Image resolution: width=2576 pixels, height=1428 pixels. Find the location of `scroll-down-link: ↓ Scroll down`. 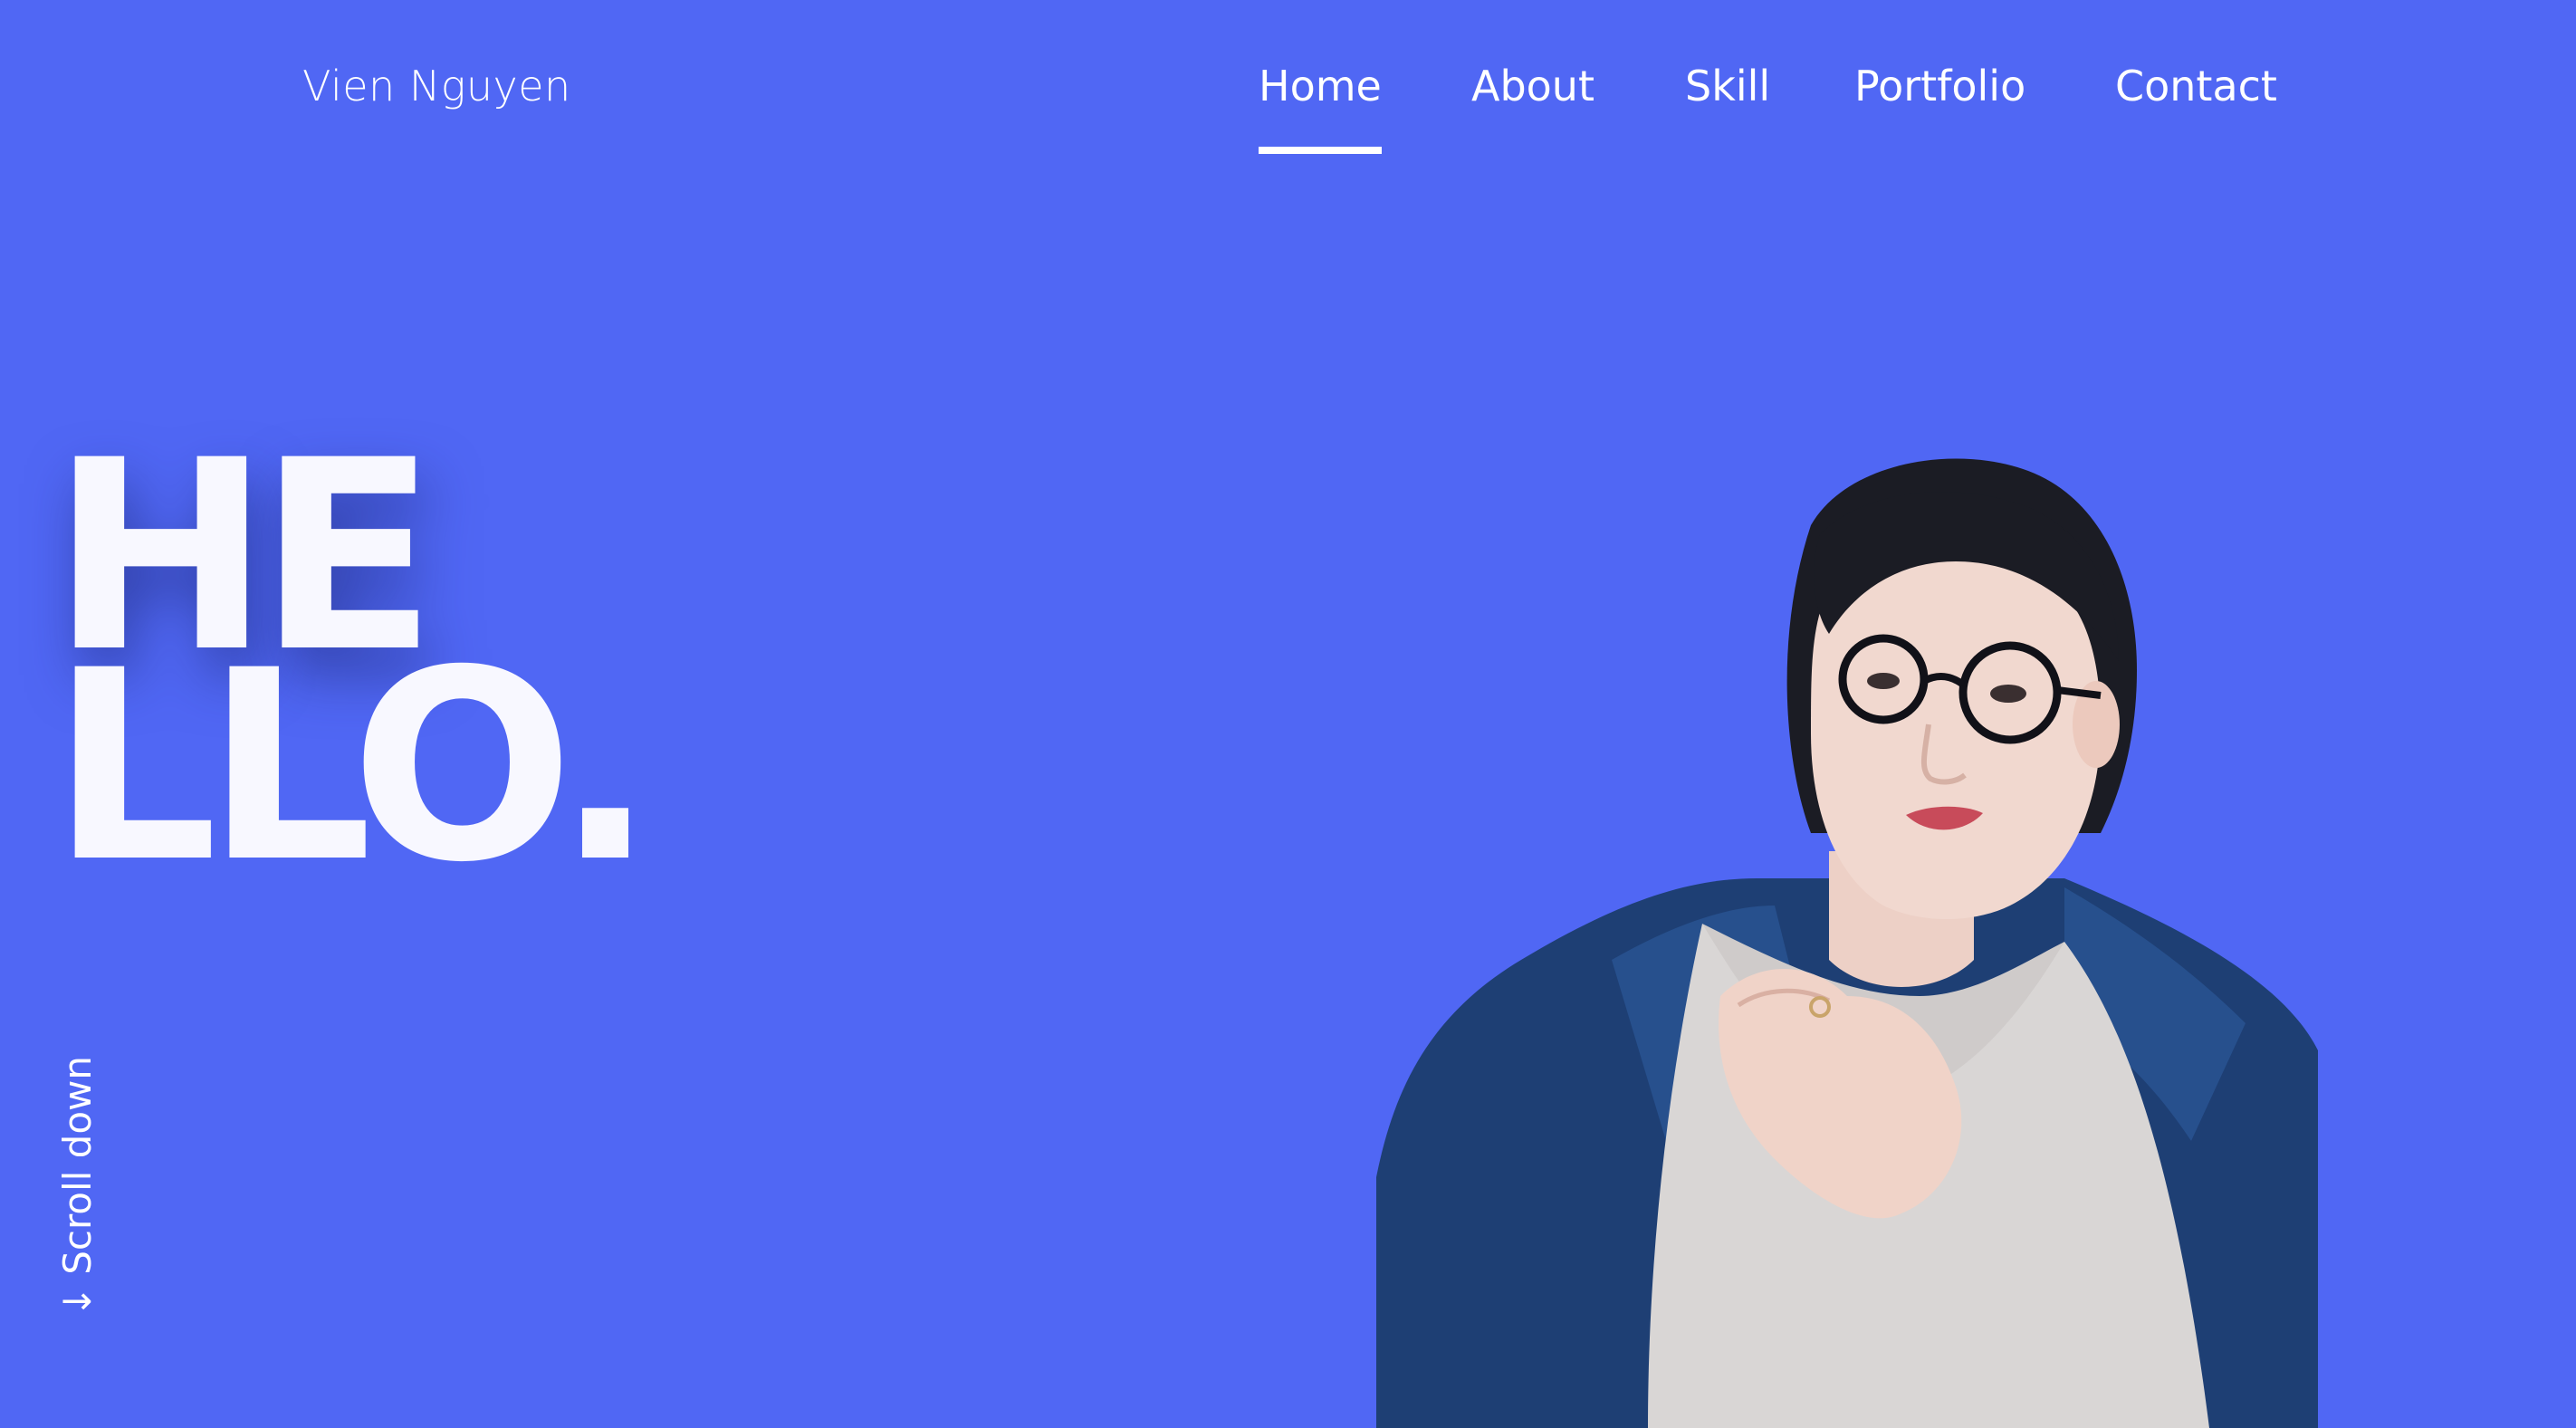

scroll-down-link: ↓ Scroll down is located at coordinates (77, 1186).